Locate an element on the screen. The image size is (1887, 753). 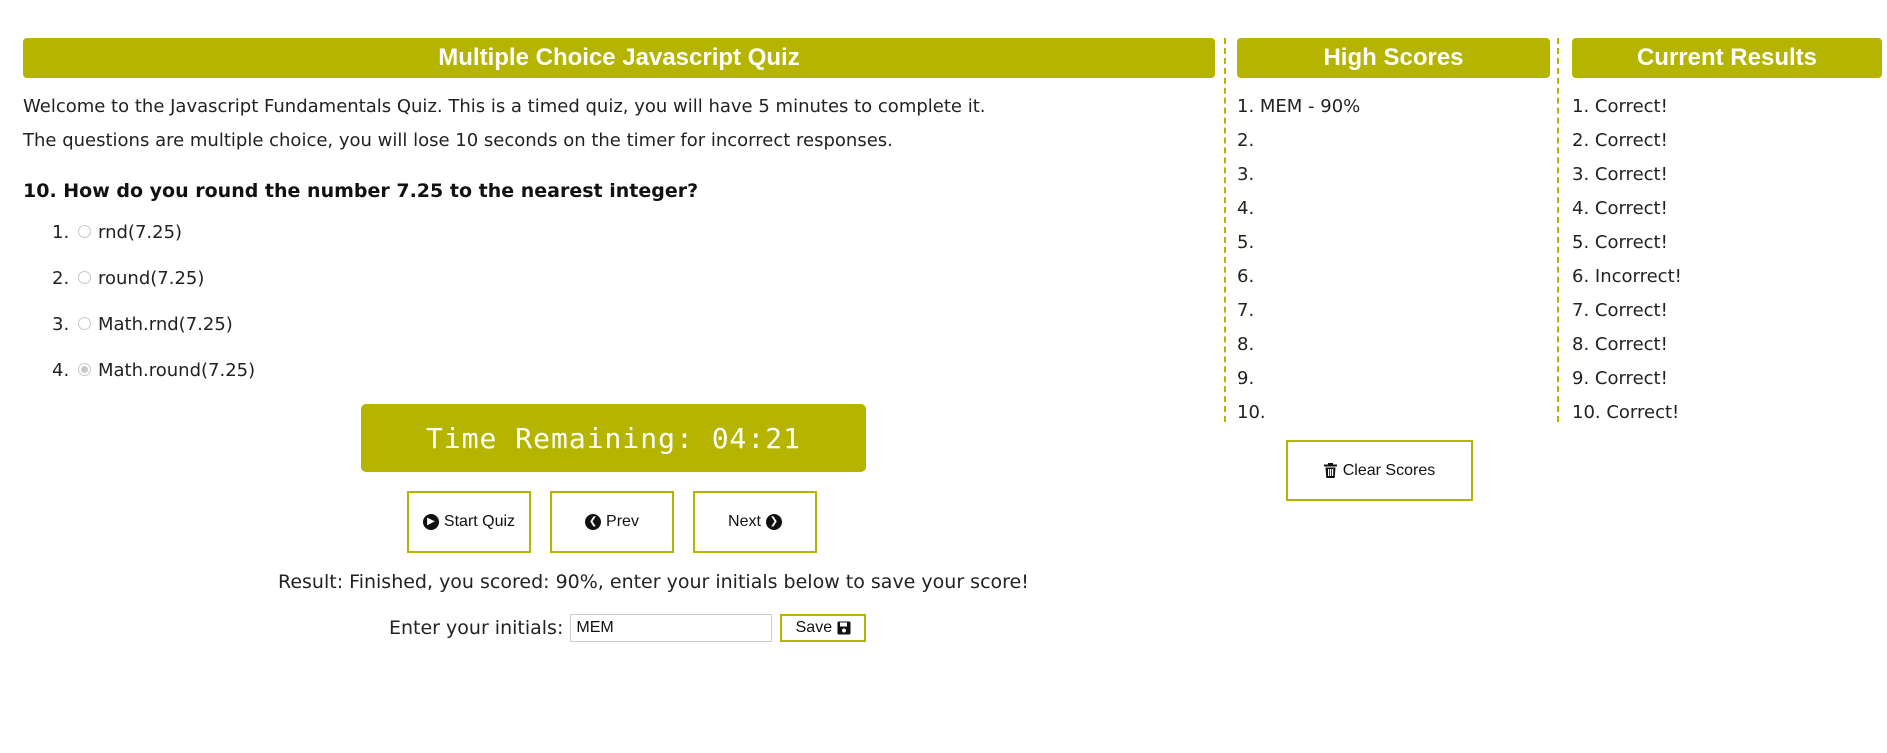
list-item: 10. Correct! is located at coordinates (1626, 412).